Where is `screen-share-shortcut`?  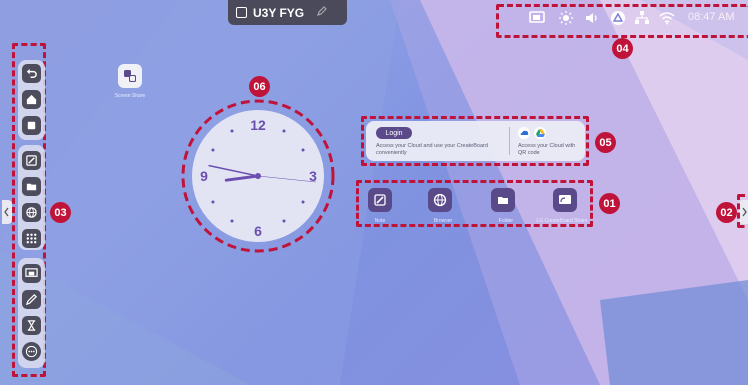
screen-share-shortcut is located at coordinates (130, 76).